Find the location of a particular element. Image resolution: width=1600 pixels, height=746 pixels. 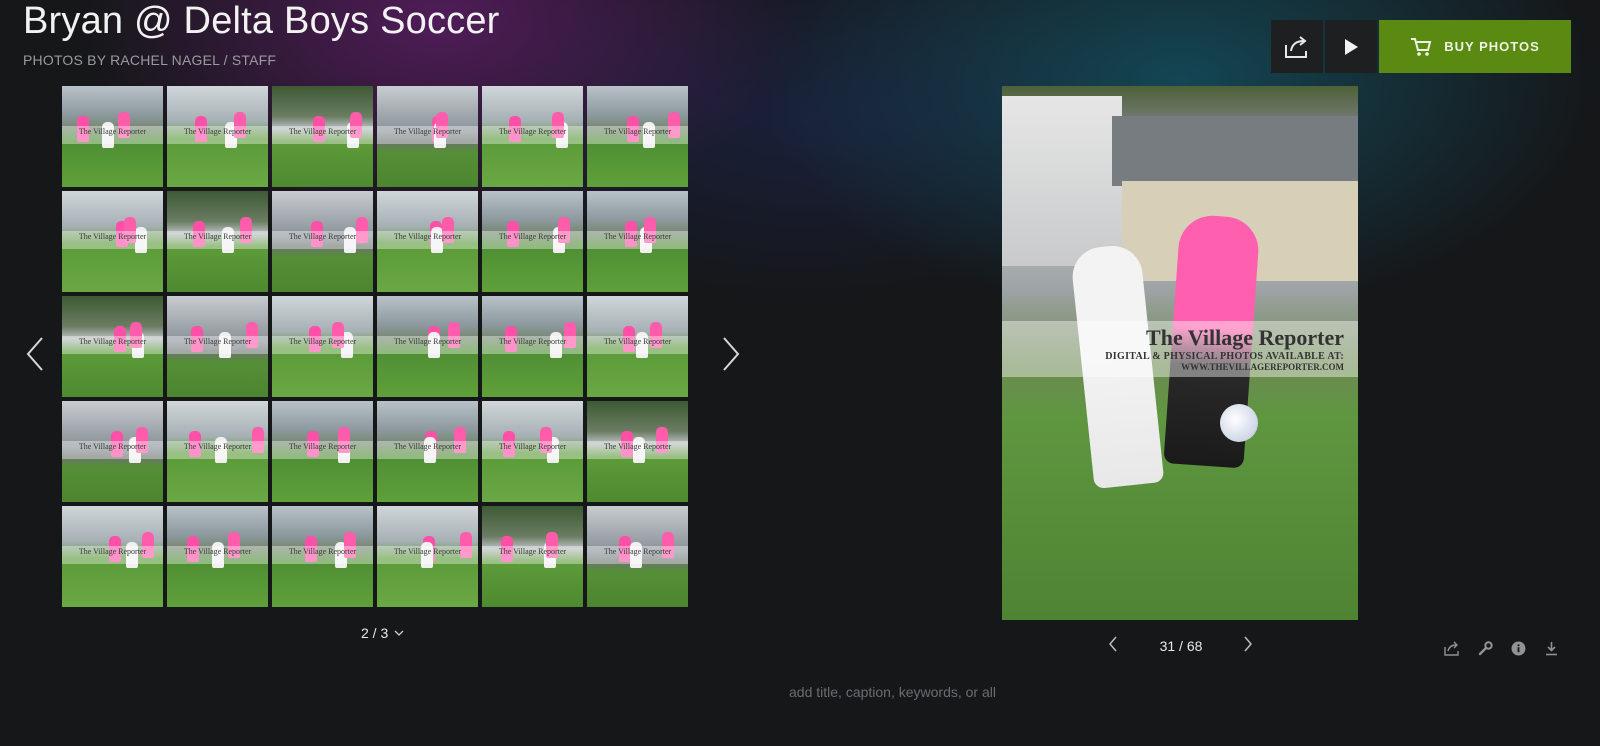

buy-photos-button: BUY PHOTOS is located at coordinates (1475, 46).